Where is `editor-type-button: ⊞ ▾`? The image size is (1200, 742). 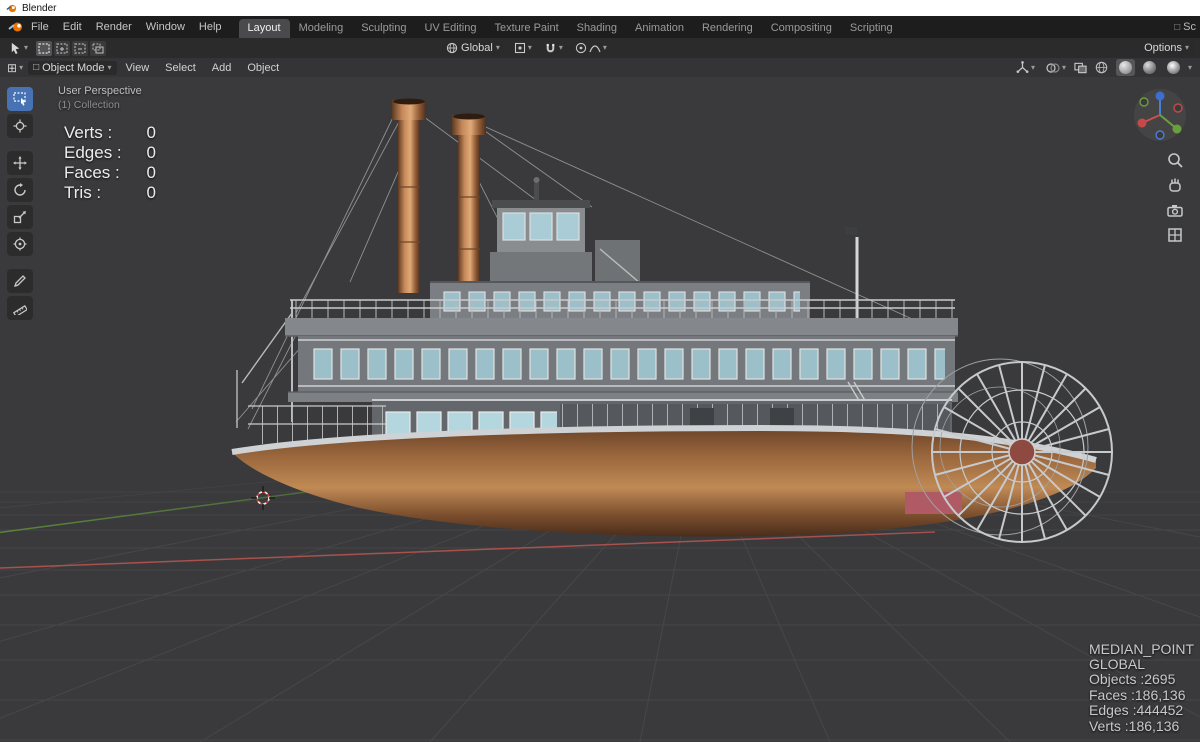
editor-type-button: ⊞ ▾ is located at coordinates (15, 68).